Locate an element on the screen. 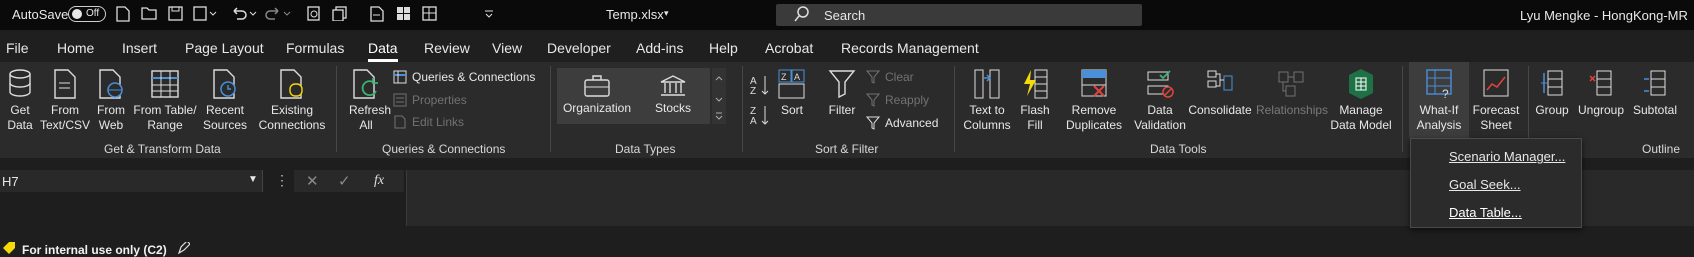 The height and width of the screenshot is (257, 1694). tab-data: Data is located at coordinates (383, 51).